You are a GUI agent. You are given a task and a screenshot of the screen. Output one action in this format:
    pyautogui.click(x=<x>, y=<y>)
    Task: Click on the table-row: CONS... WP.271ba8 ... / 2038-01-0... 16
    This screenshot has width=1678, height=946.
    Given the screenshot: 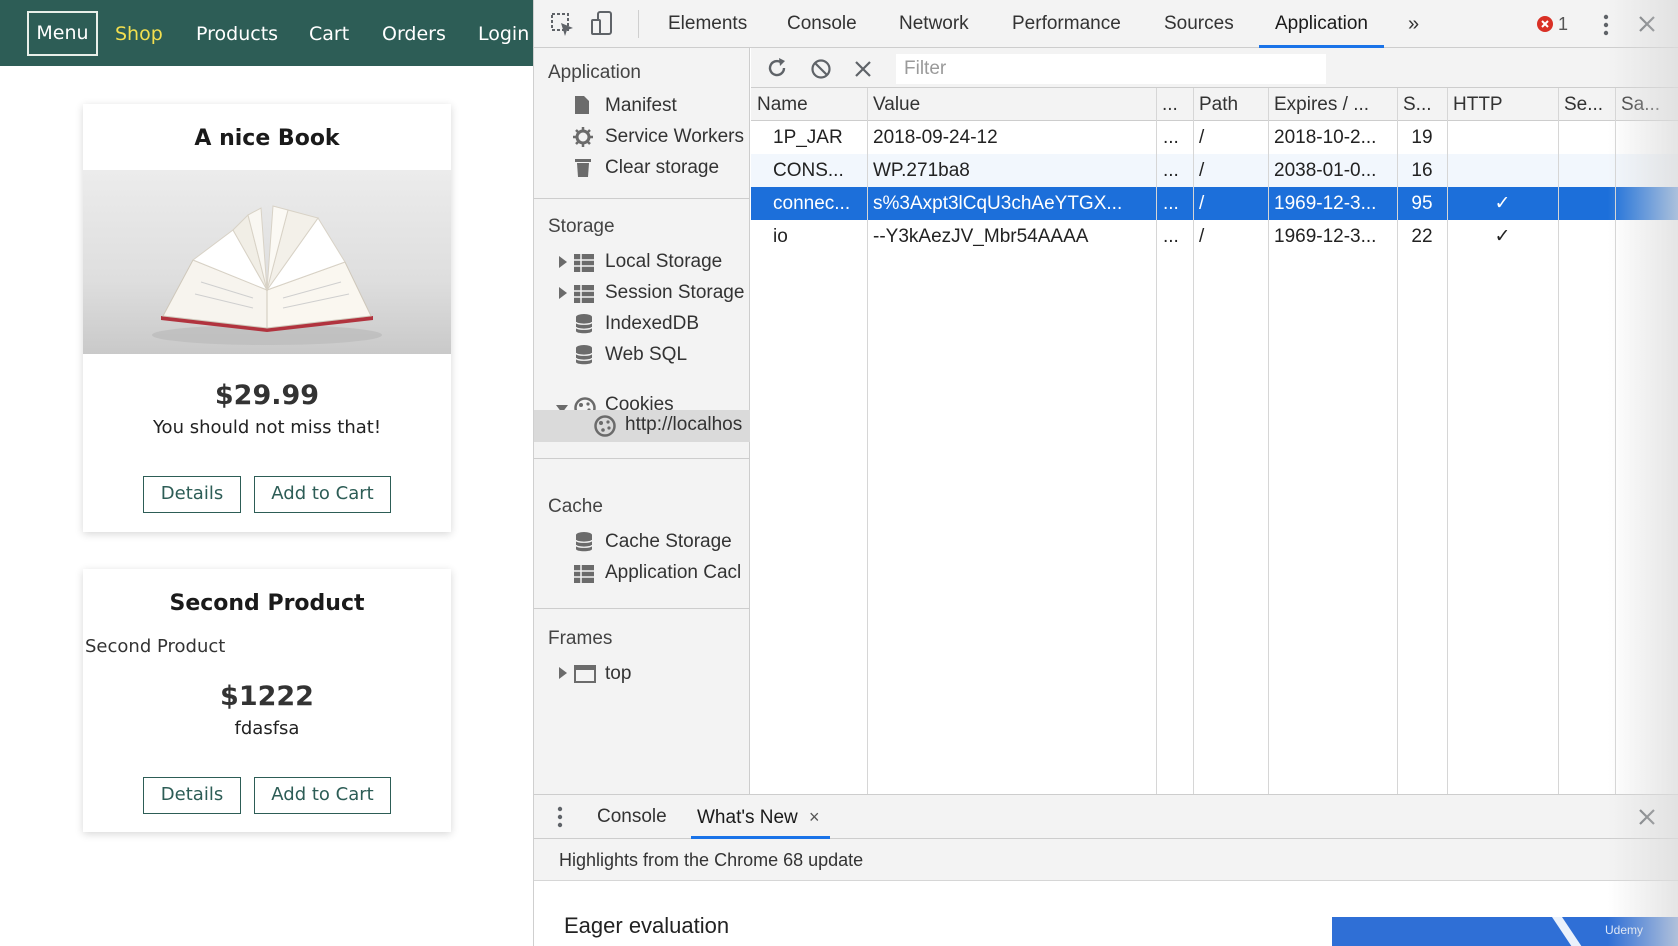 What is the action you would take?
    pyautogui.click(x=1214, y=170)
    